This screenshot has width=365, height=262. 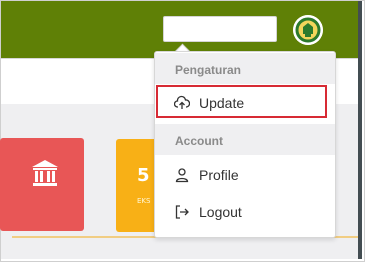 I want to click on menu-item-logout-label: Logout, so click(x=220, y=212).